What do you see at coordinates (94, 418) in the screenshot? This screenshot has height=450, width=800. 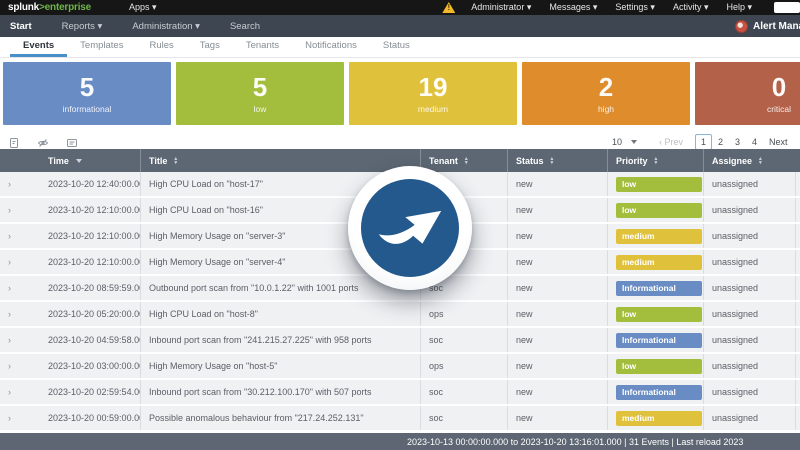 I see `event-time: 2023-10-20 00:59:00.000` at bounding box center [94, 418].